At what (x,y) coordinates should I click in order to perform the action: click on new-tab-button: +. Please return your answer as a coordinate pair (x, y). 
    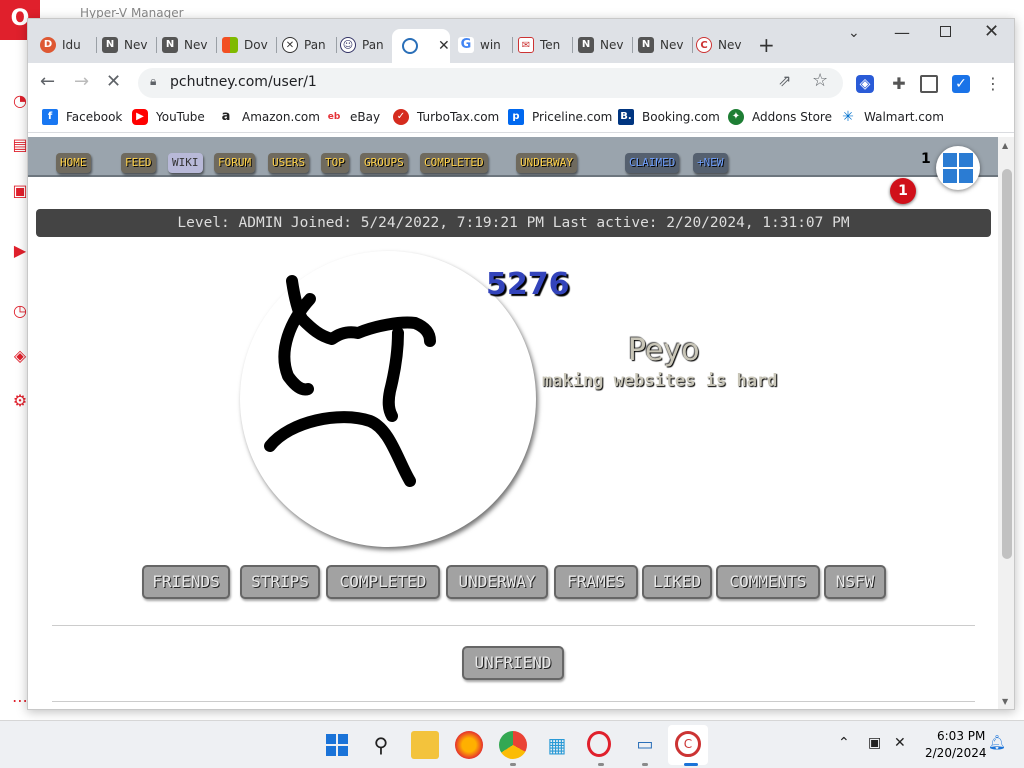
    Looking at the image, I should click on (766, 45).